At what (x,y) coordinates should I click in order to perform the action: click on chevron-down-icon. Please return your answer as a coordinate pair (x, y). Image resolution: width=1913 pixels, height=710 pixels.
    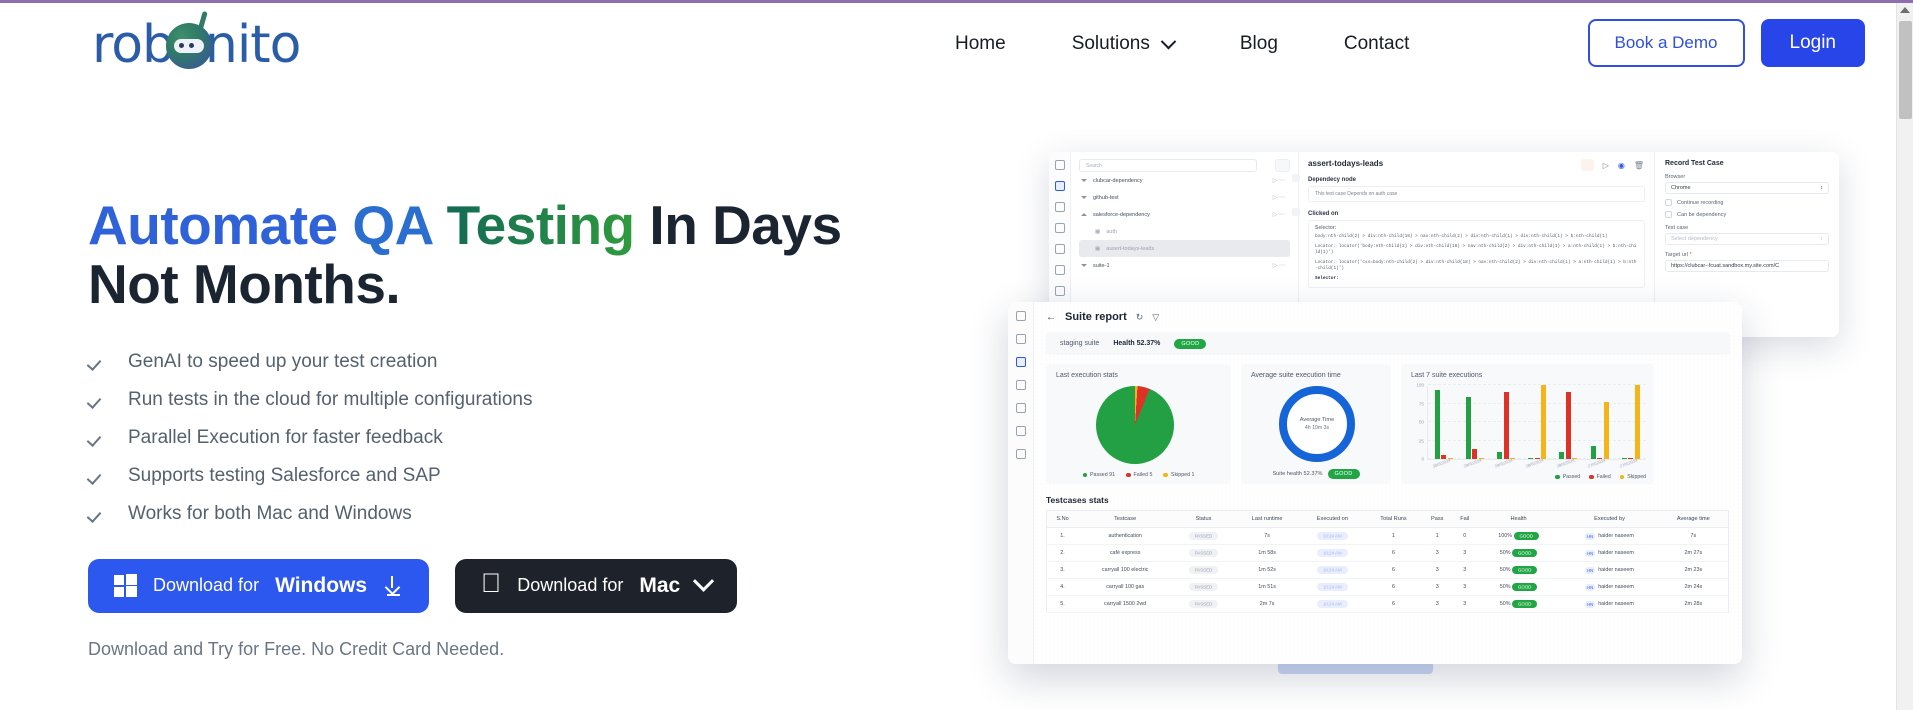
    Looking at the image, I should click on (704, 581).